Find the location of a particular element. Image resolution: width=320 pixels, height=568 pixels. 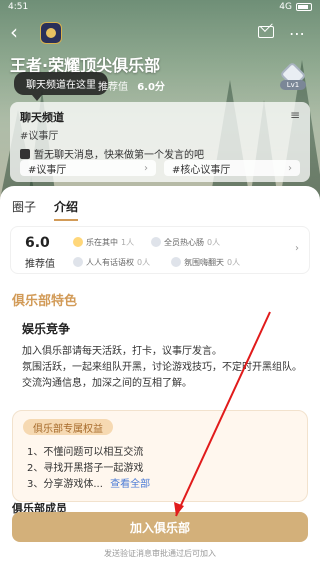

pill-label: 氛围嗨翻天 is located at coordinates (204, 262).